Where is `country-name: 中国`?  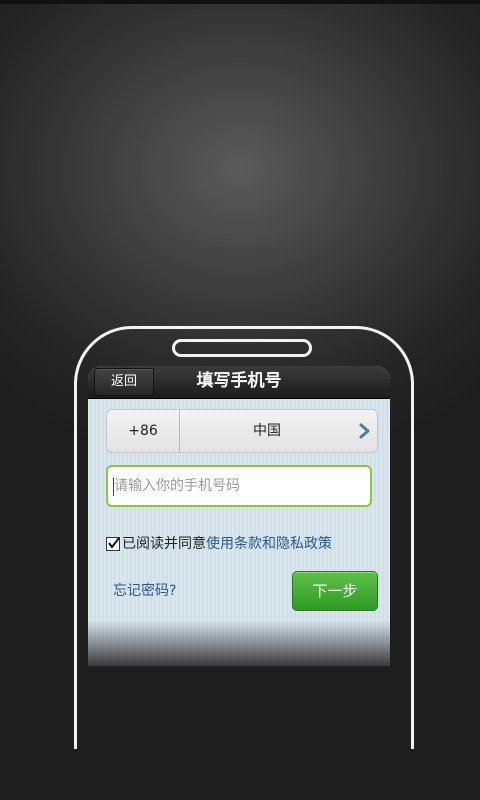 country-name: 中国 is located at coordinates (267, 431).